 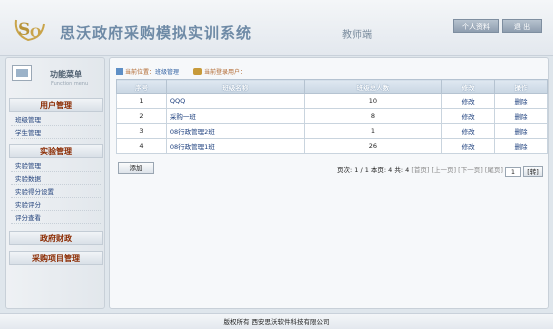 What do you see at coordinates (235, 86) in the screenshot?
I see `col-class-name: 班级名称` at bounding box center [235, 86].